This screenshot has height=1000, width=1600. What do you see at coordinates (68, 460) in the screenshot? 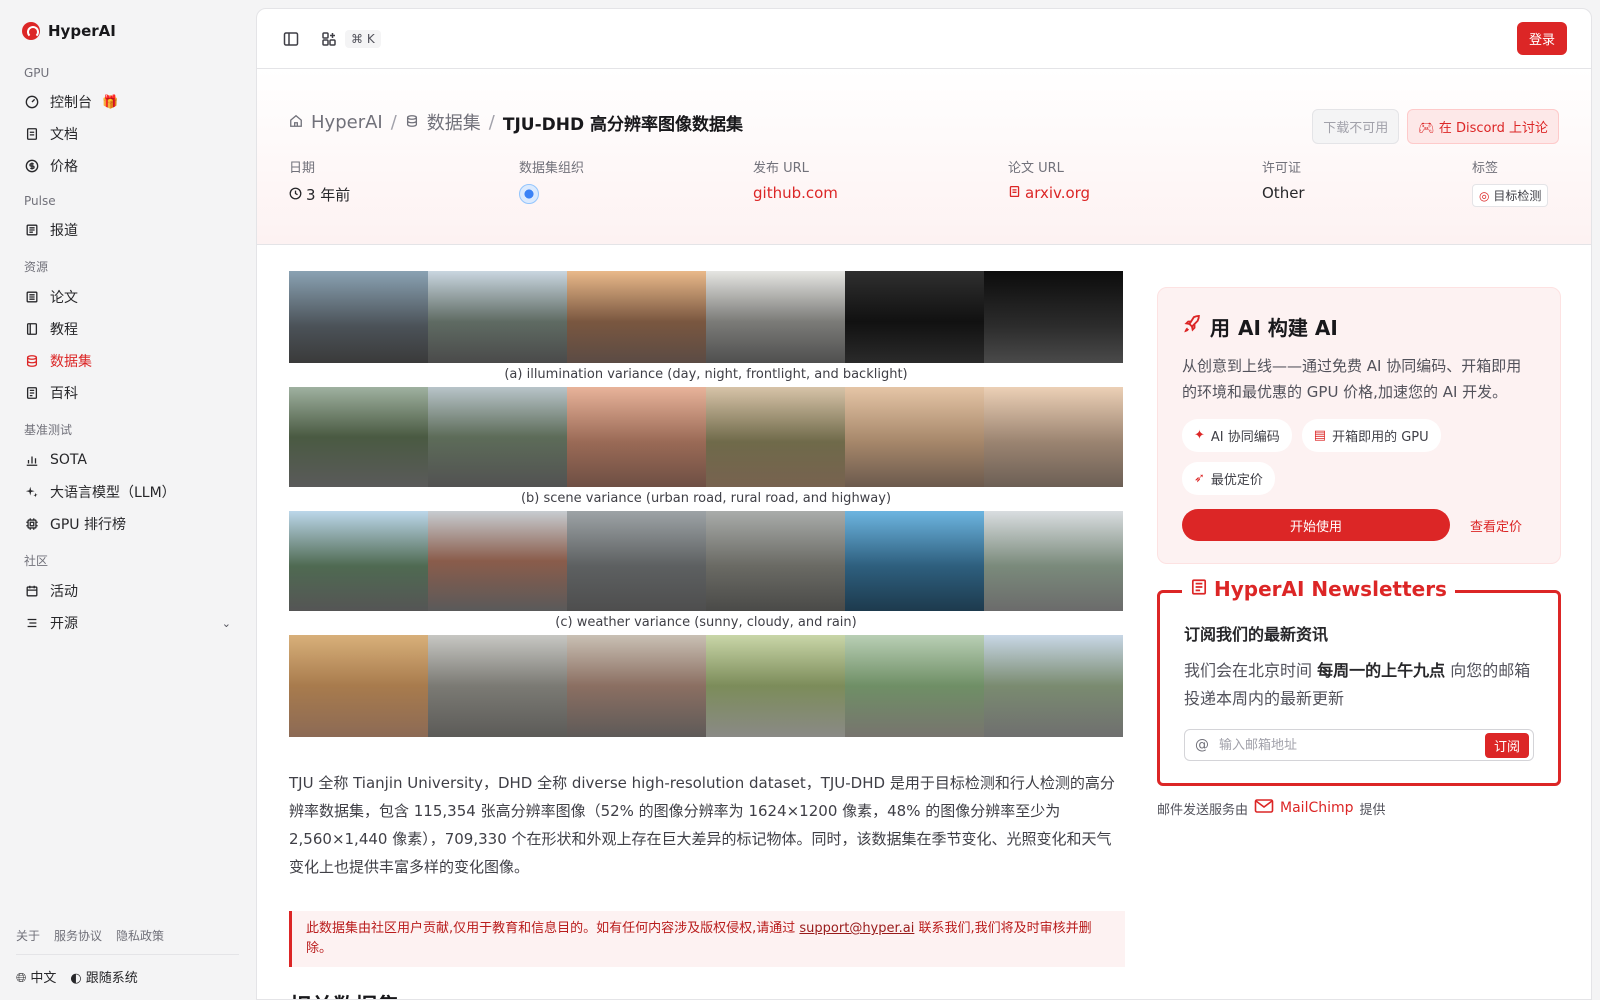
I see `sidebar-item-label: SOTA` at bounding box center [68, 460].